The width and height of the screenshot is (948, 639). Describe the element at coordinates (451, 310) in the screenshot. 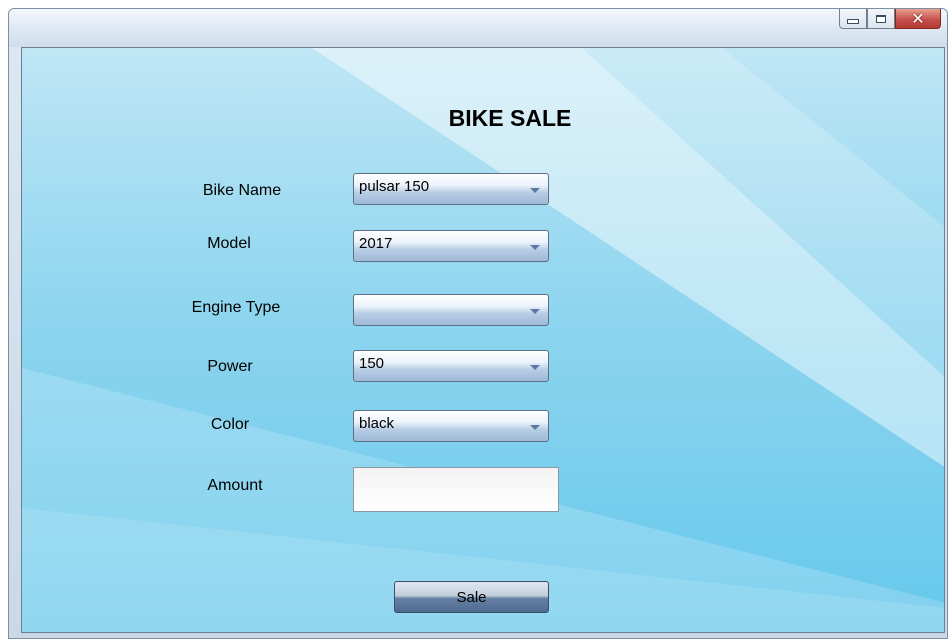

I see `engine-type-dropdown` at that location.